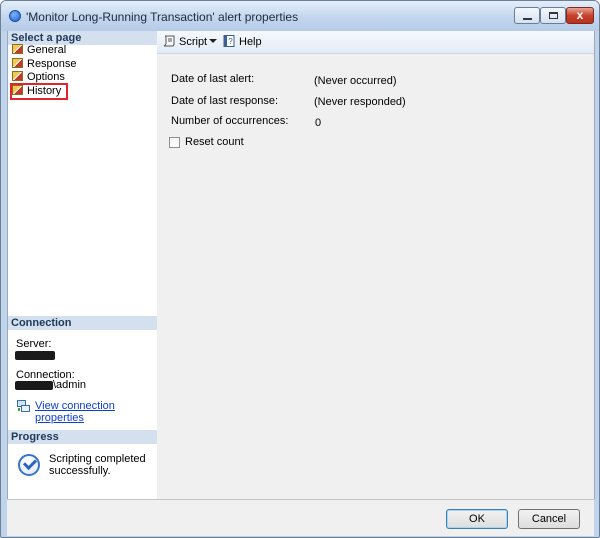  I want to click on alert-icon, so click(15, 16).